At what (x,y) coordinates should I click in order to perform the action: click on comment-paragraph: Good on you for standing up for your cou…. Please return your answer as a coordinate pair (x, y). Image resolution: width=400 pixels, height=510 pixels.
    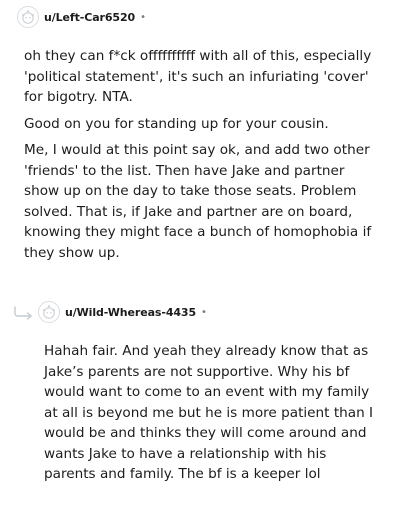
    Looking at the image, I should click on (176, 123).